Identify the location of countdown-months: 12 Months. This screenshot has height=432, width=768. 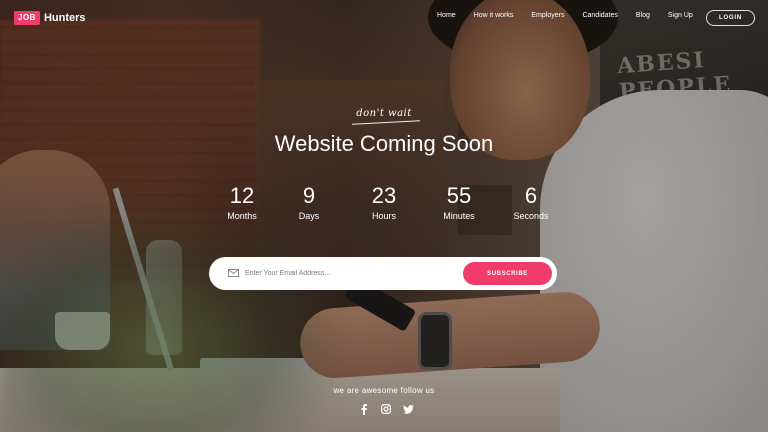
(242, 202).